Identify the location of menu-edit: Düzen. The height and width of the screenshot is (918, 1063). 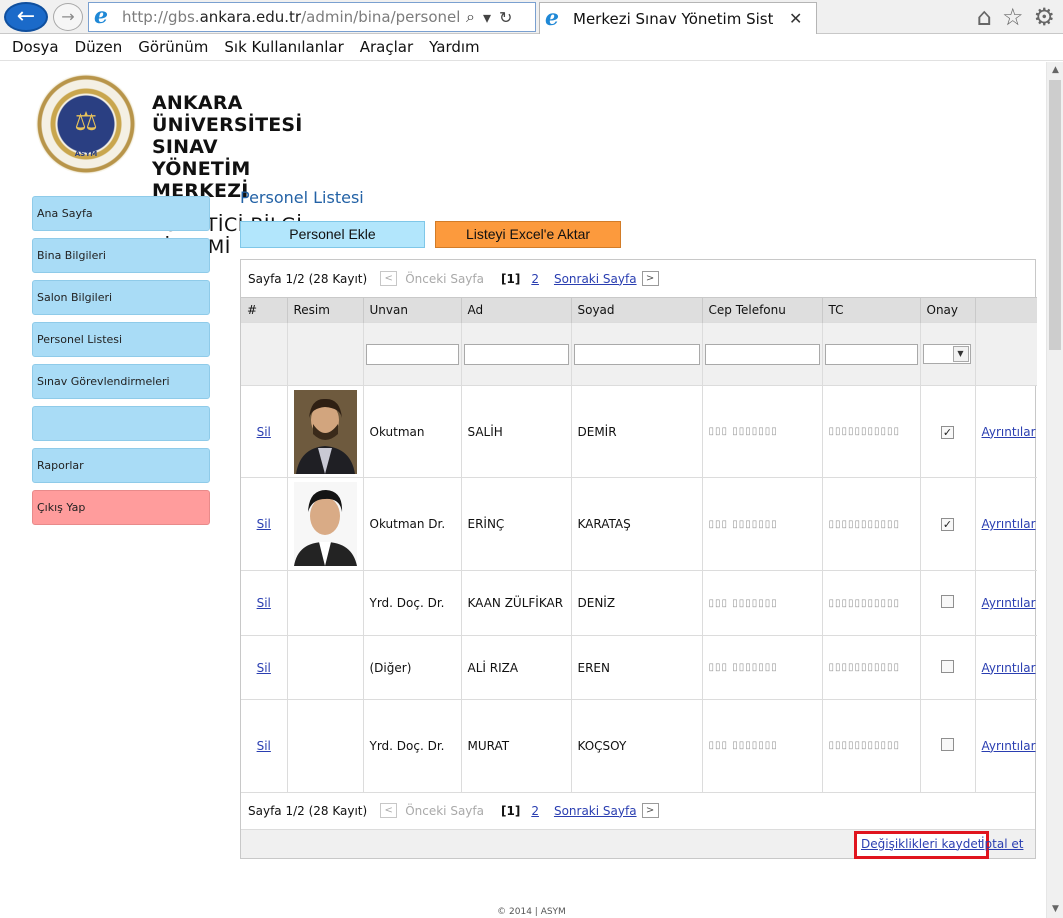
(99, 47).